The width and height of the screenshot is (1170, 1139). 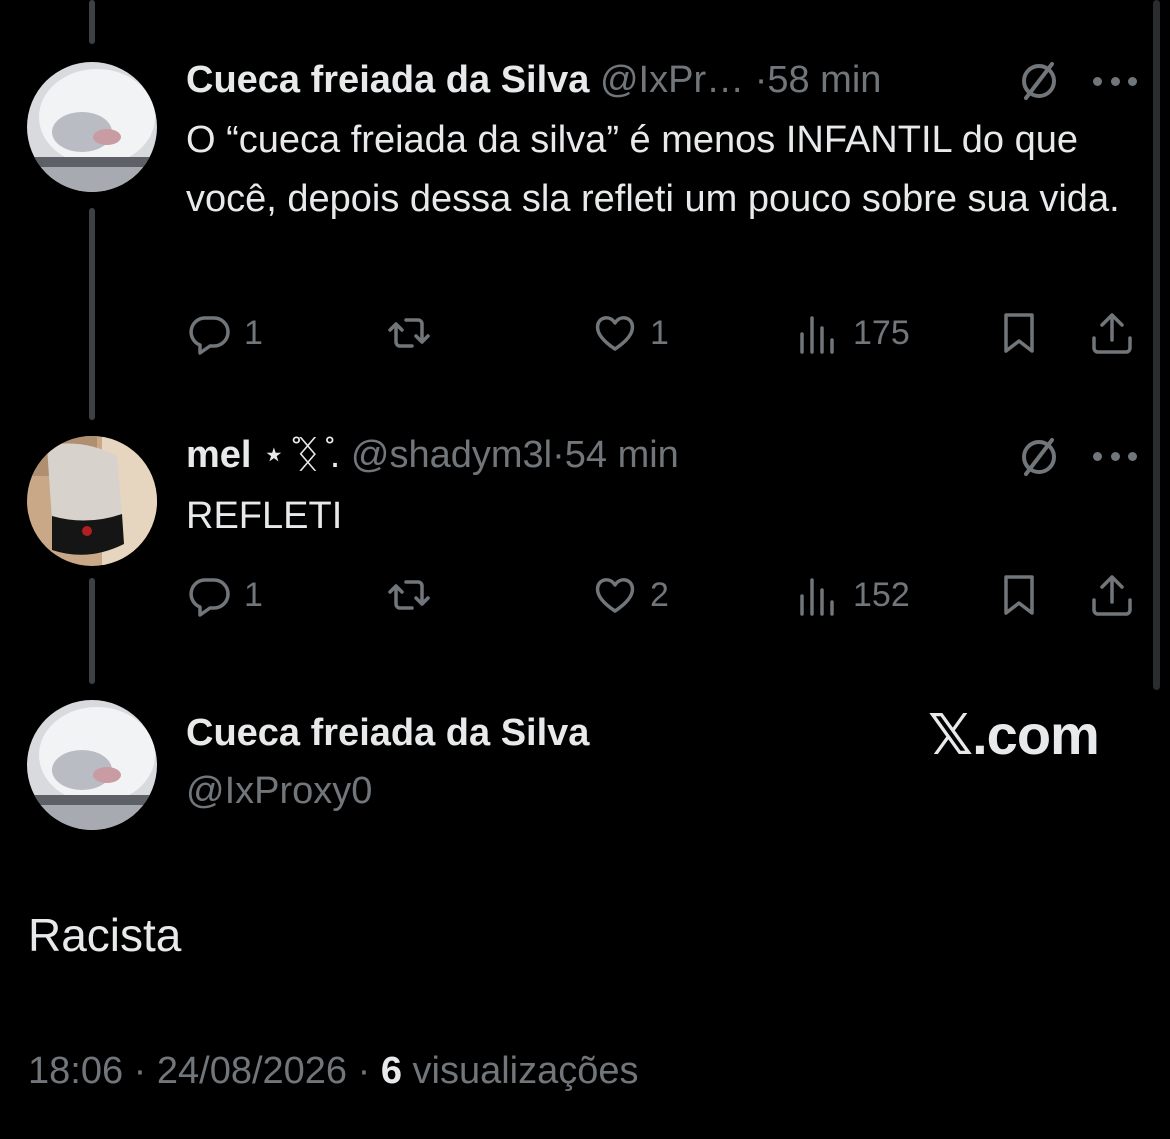 I want to click on handle: @shadym3l, so click(x=451, y=455).